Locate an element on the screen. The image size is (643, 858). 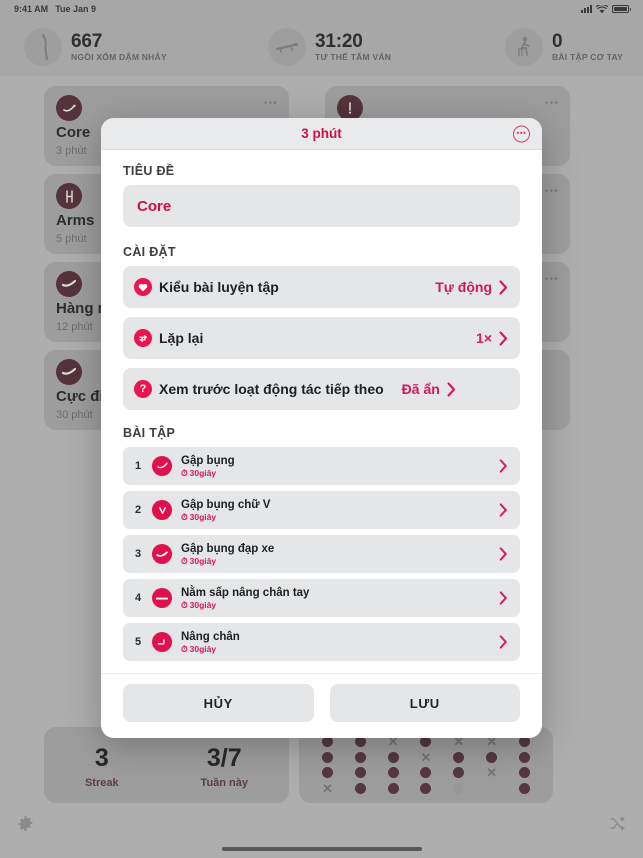
v-up-icon is located at coordinates (162, 510).